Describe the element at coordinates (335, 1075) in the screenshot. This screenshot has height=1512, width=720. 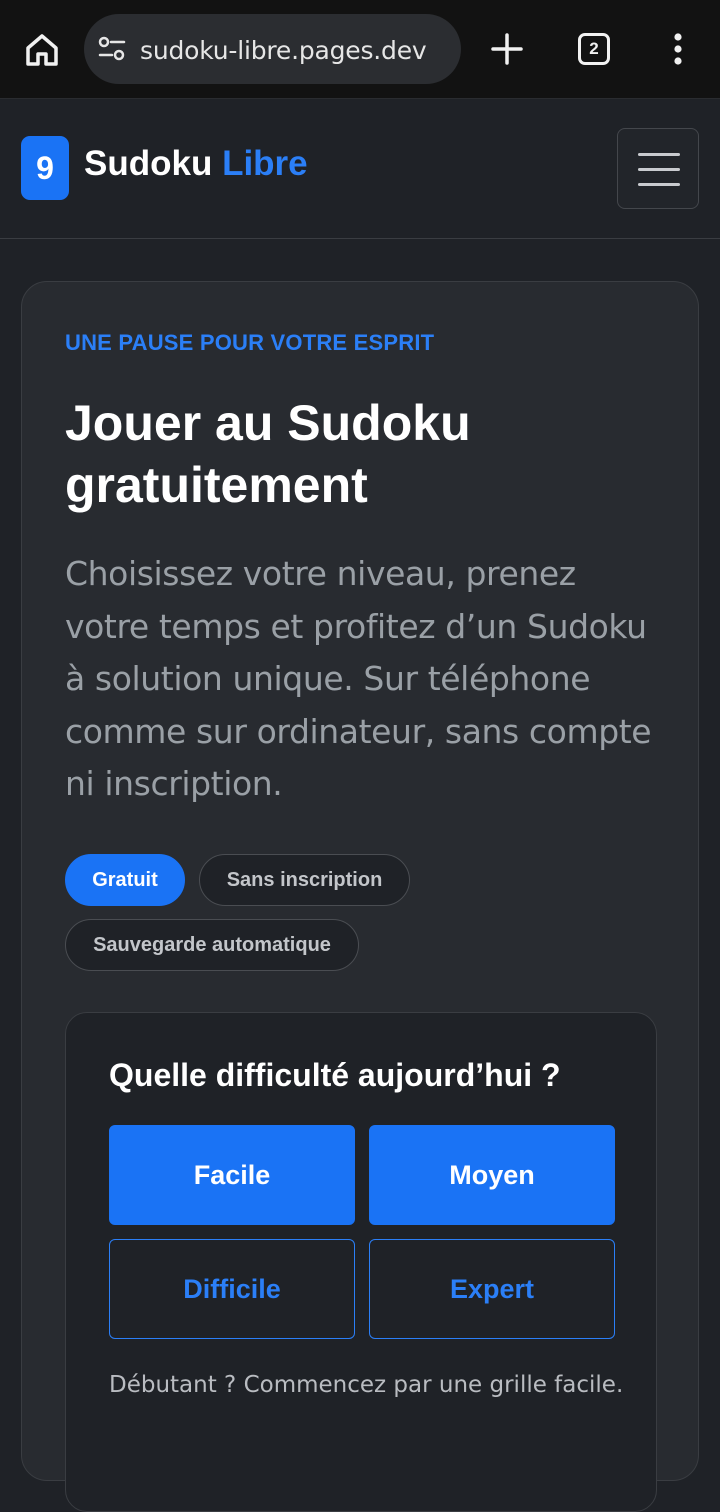
I see `difficulty-title: Quelle difficulté aujourd’hui ?` at that location.